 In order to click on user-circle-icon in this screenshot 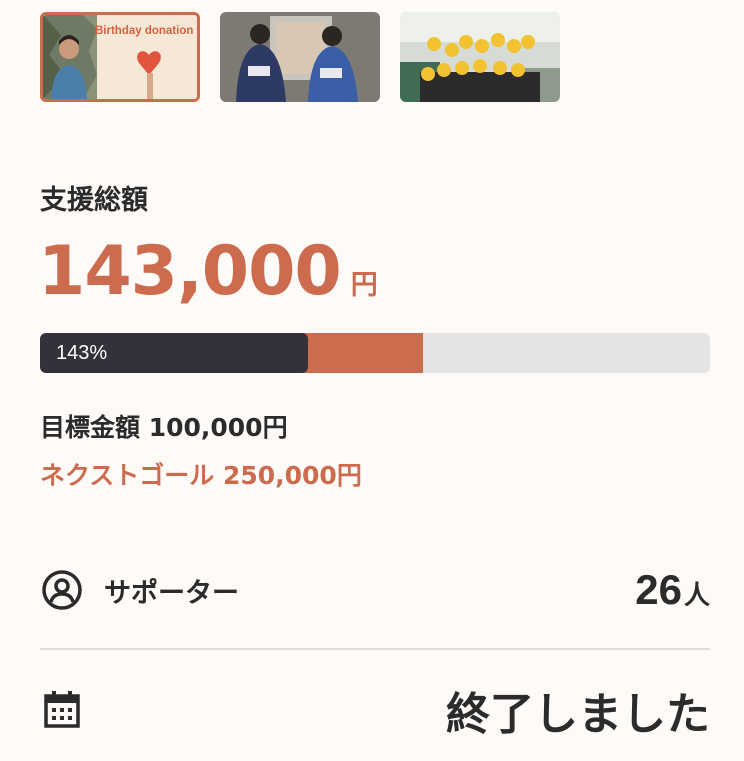, I will do `click(62, 590)`.